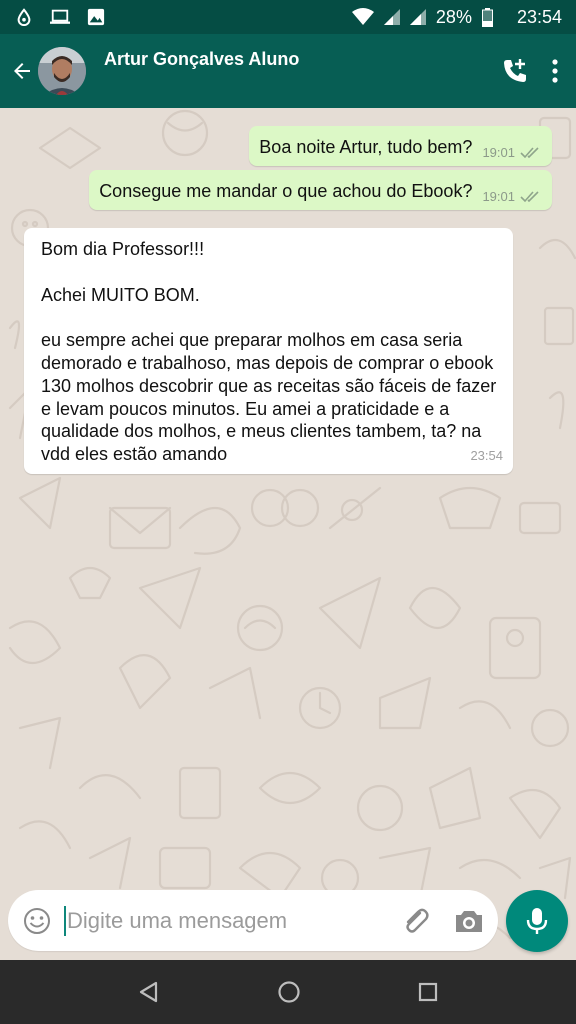 The width and height of the screenshot is (576, 1024). Describe the element at coordinates (22, 71) in the screenshot. I see `arrow-left-icon` at that location.